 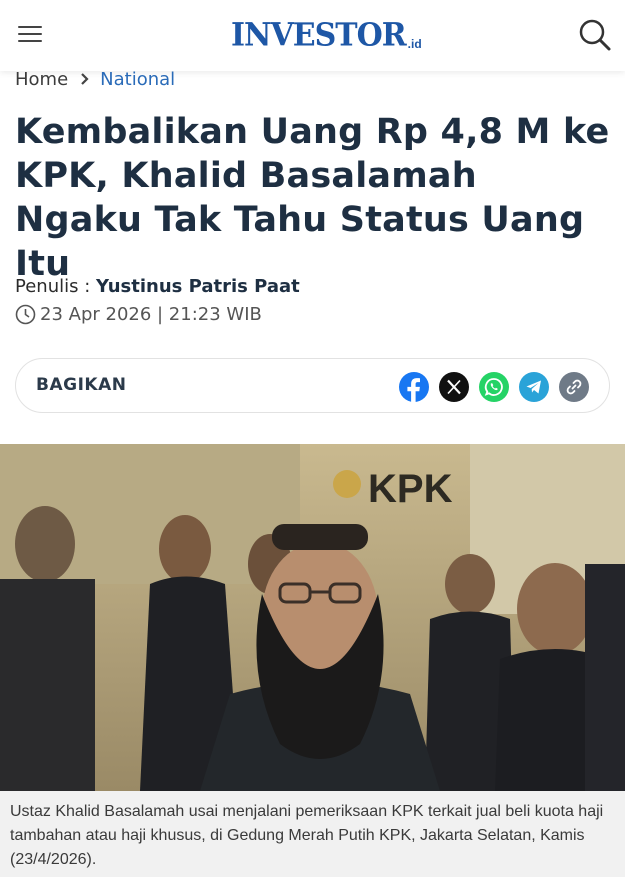 I want to click on breadcrumb-home-link: Home, so click(x=41, y=79).